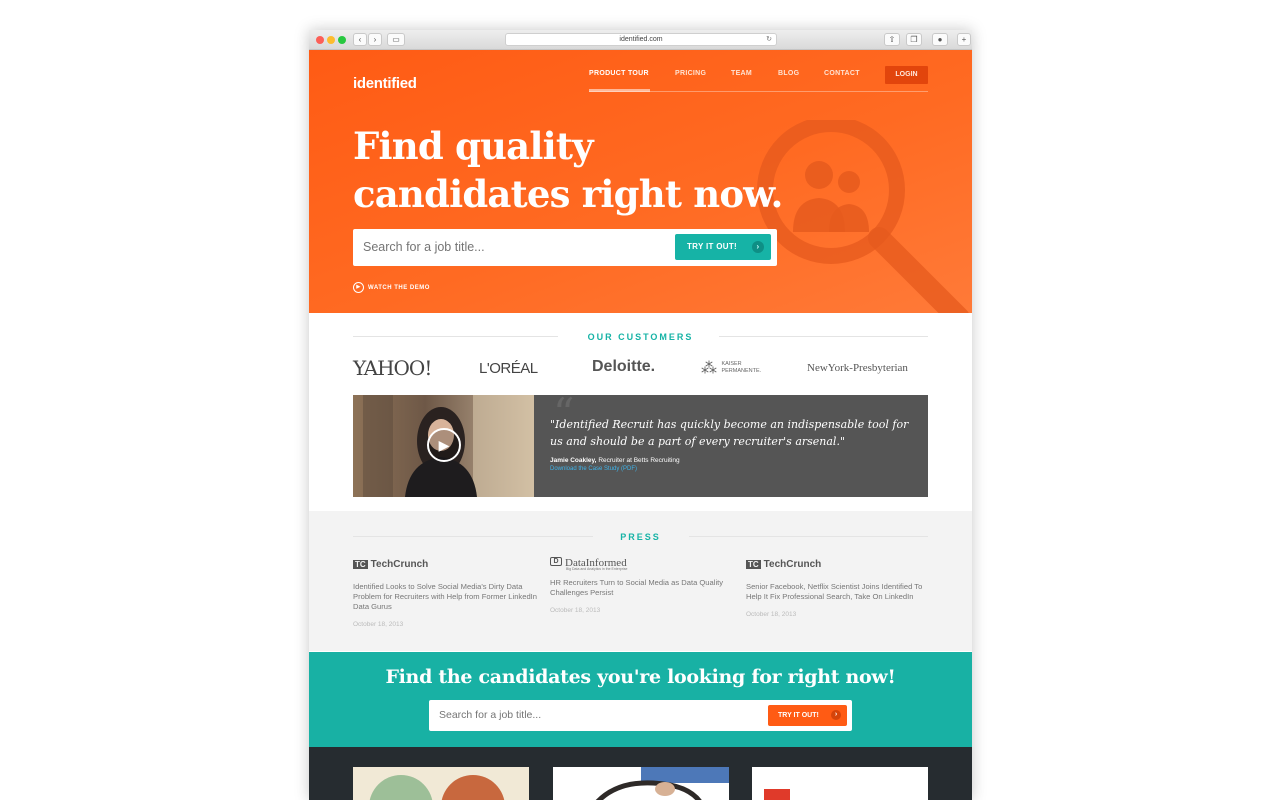 This screenshot has height=800, width=1280. What do you see at coordinates (593, 469) in the screenshot?
I see `case-study-link: Download the Case Study (PDF)` at bounding box center [593, 469].